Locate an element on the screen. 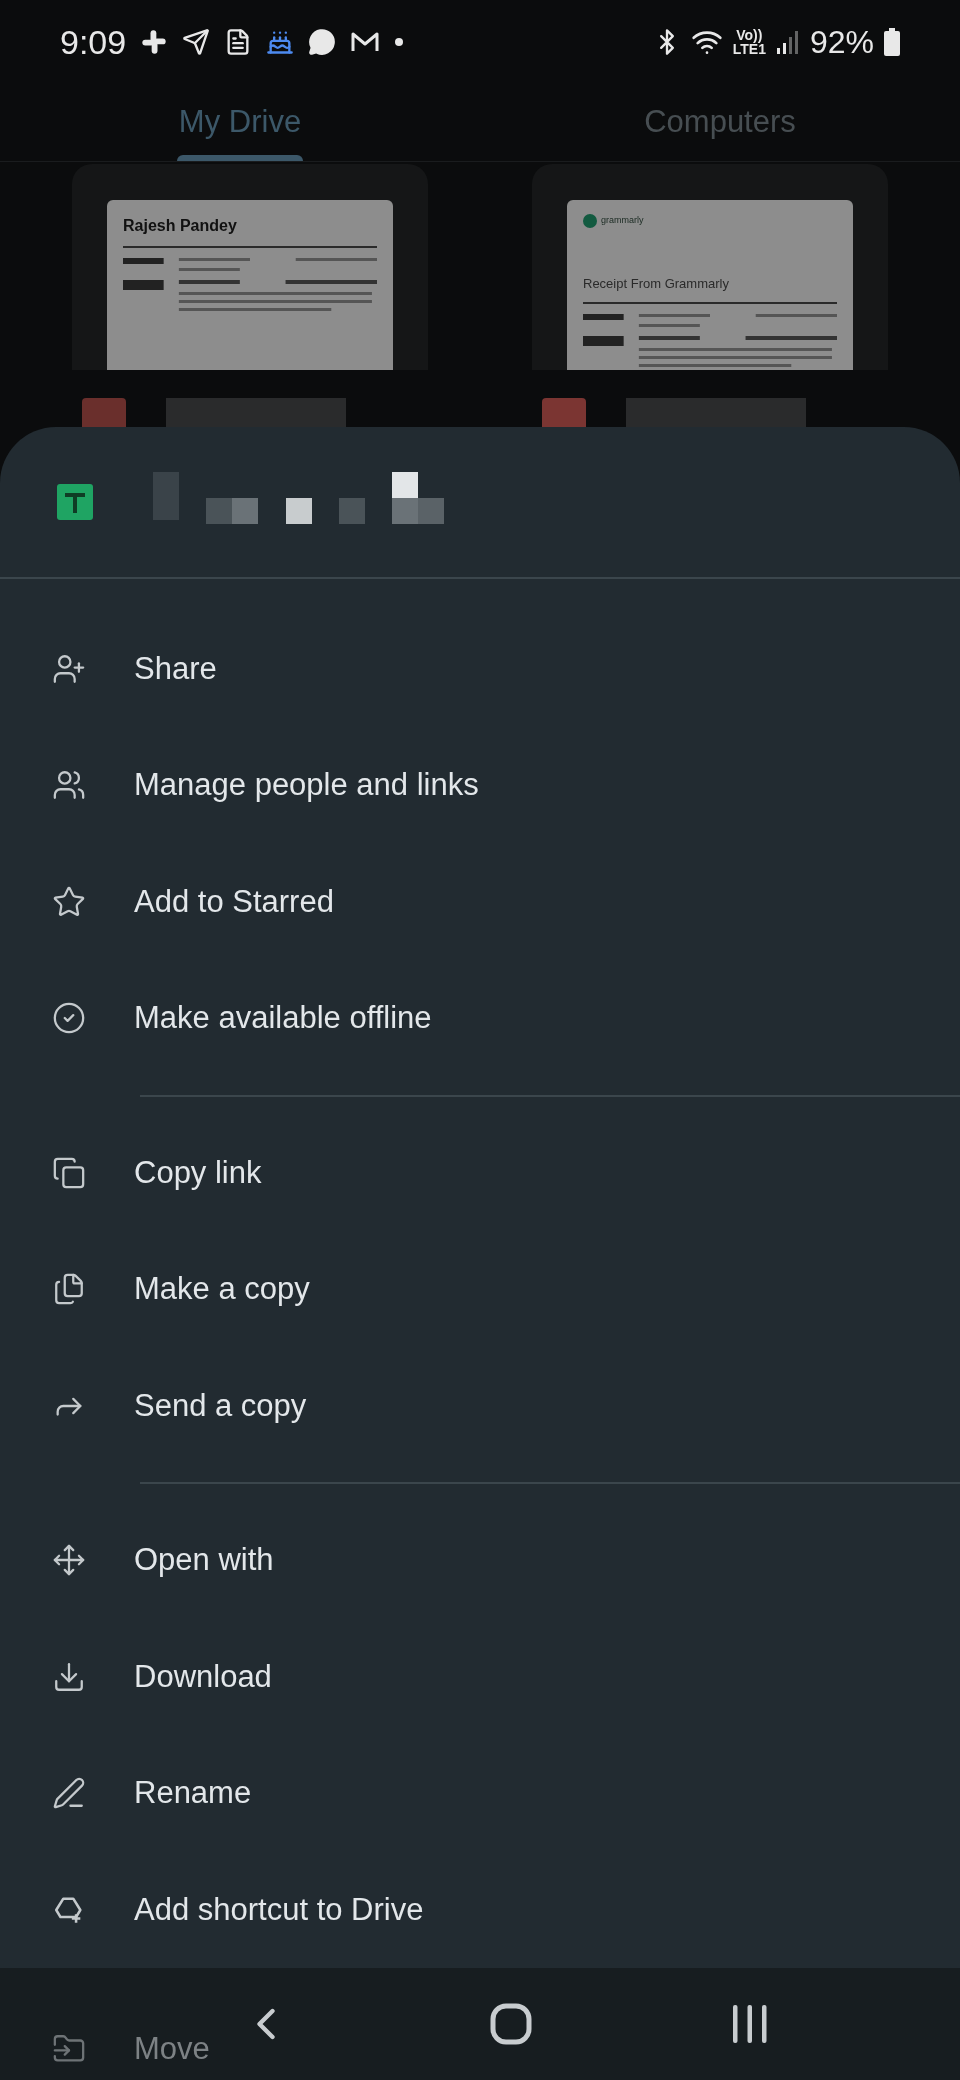  file-card: grammarly Receipt From Grammarly is located at coordinates (710, 267).